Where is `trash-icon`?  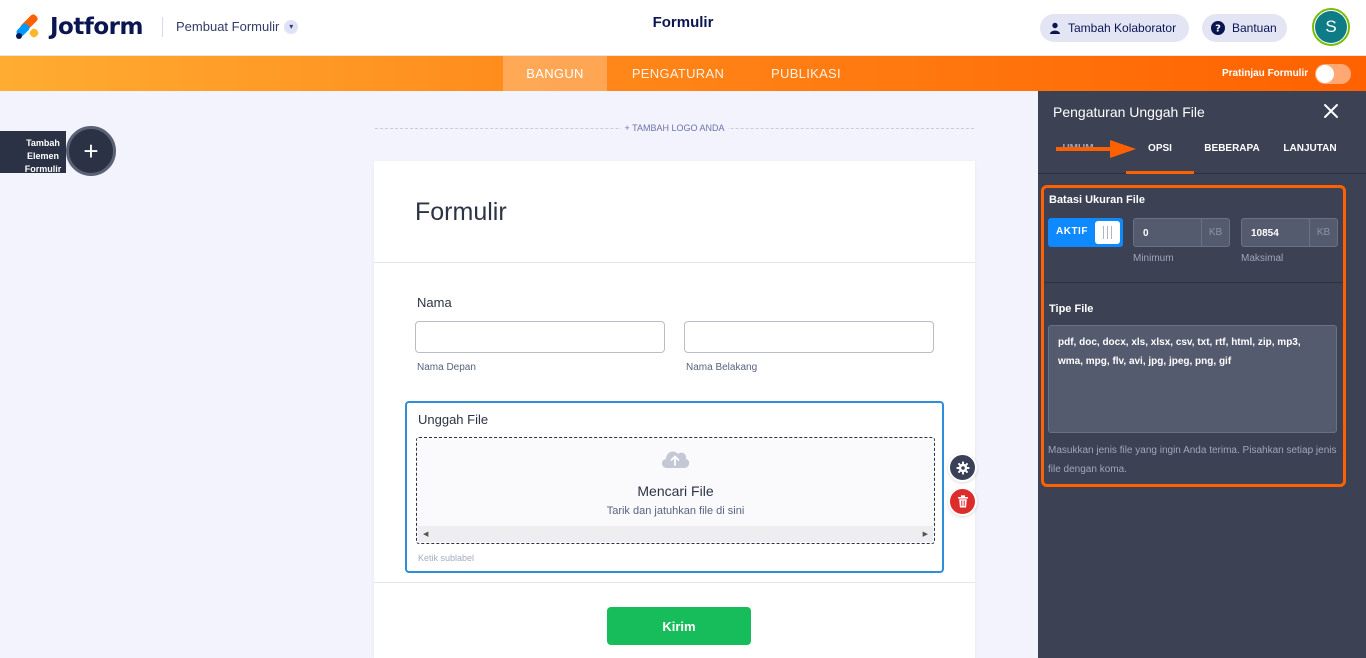 trash-icon is located at coordinates (962, 501).